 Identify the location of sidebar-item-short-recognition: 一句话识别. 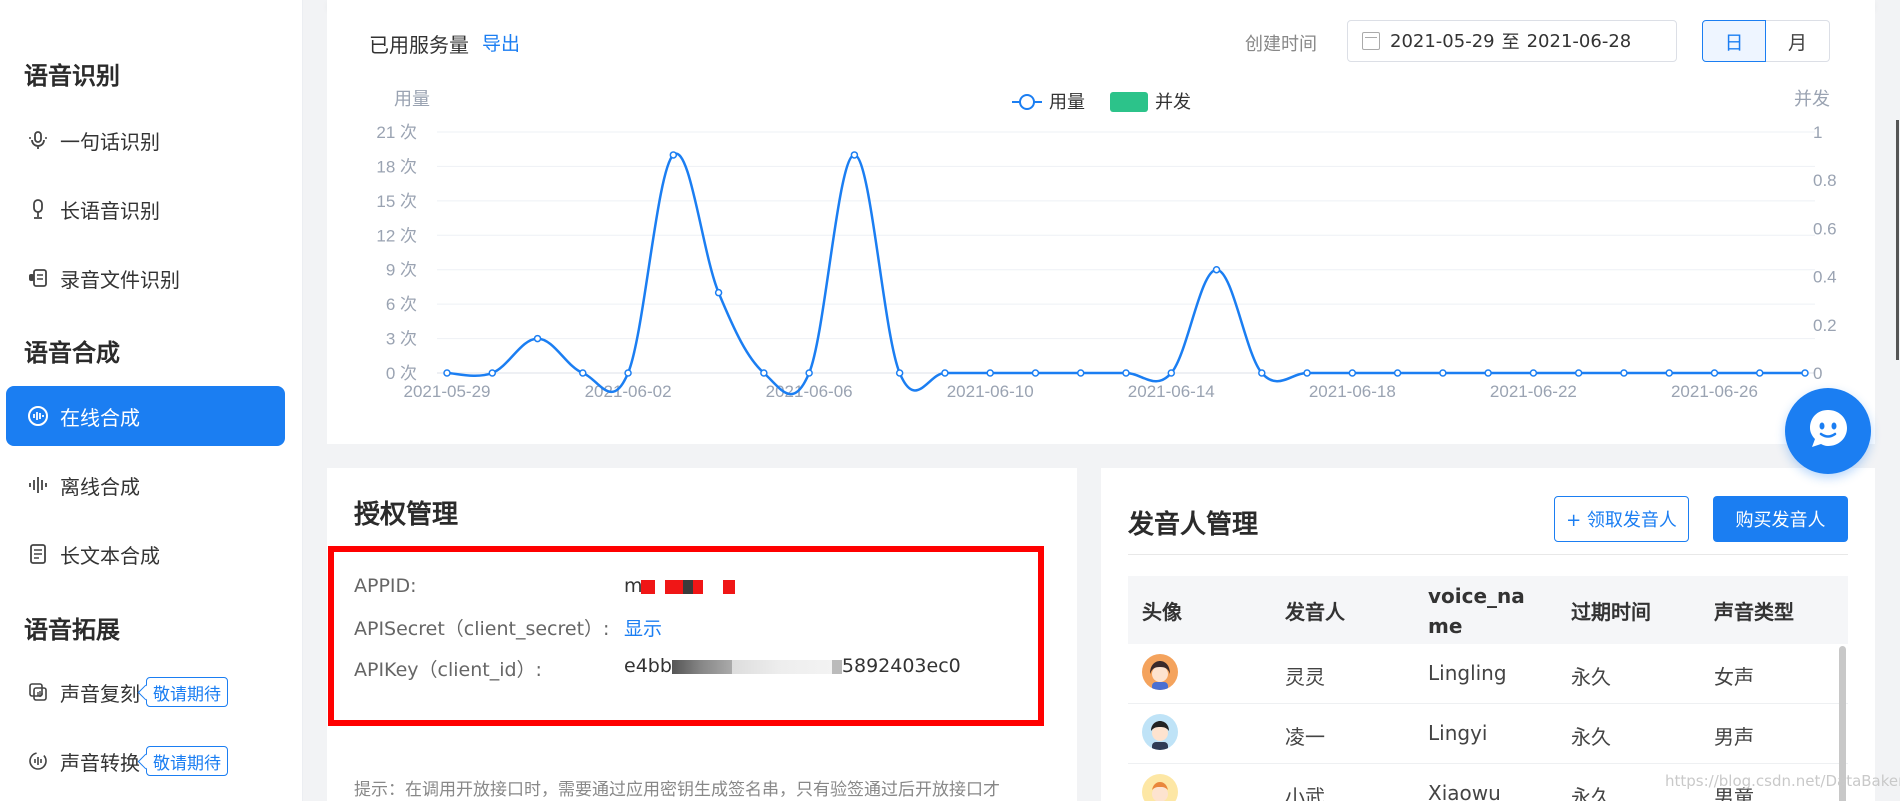
(145, 140).